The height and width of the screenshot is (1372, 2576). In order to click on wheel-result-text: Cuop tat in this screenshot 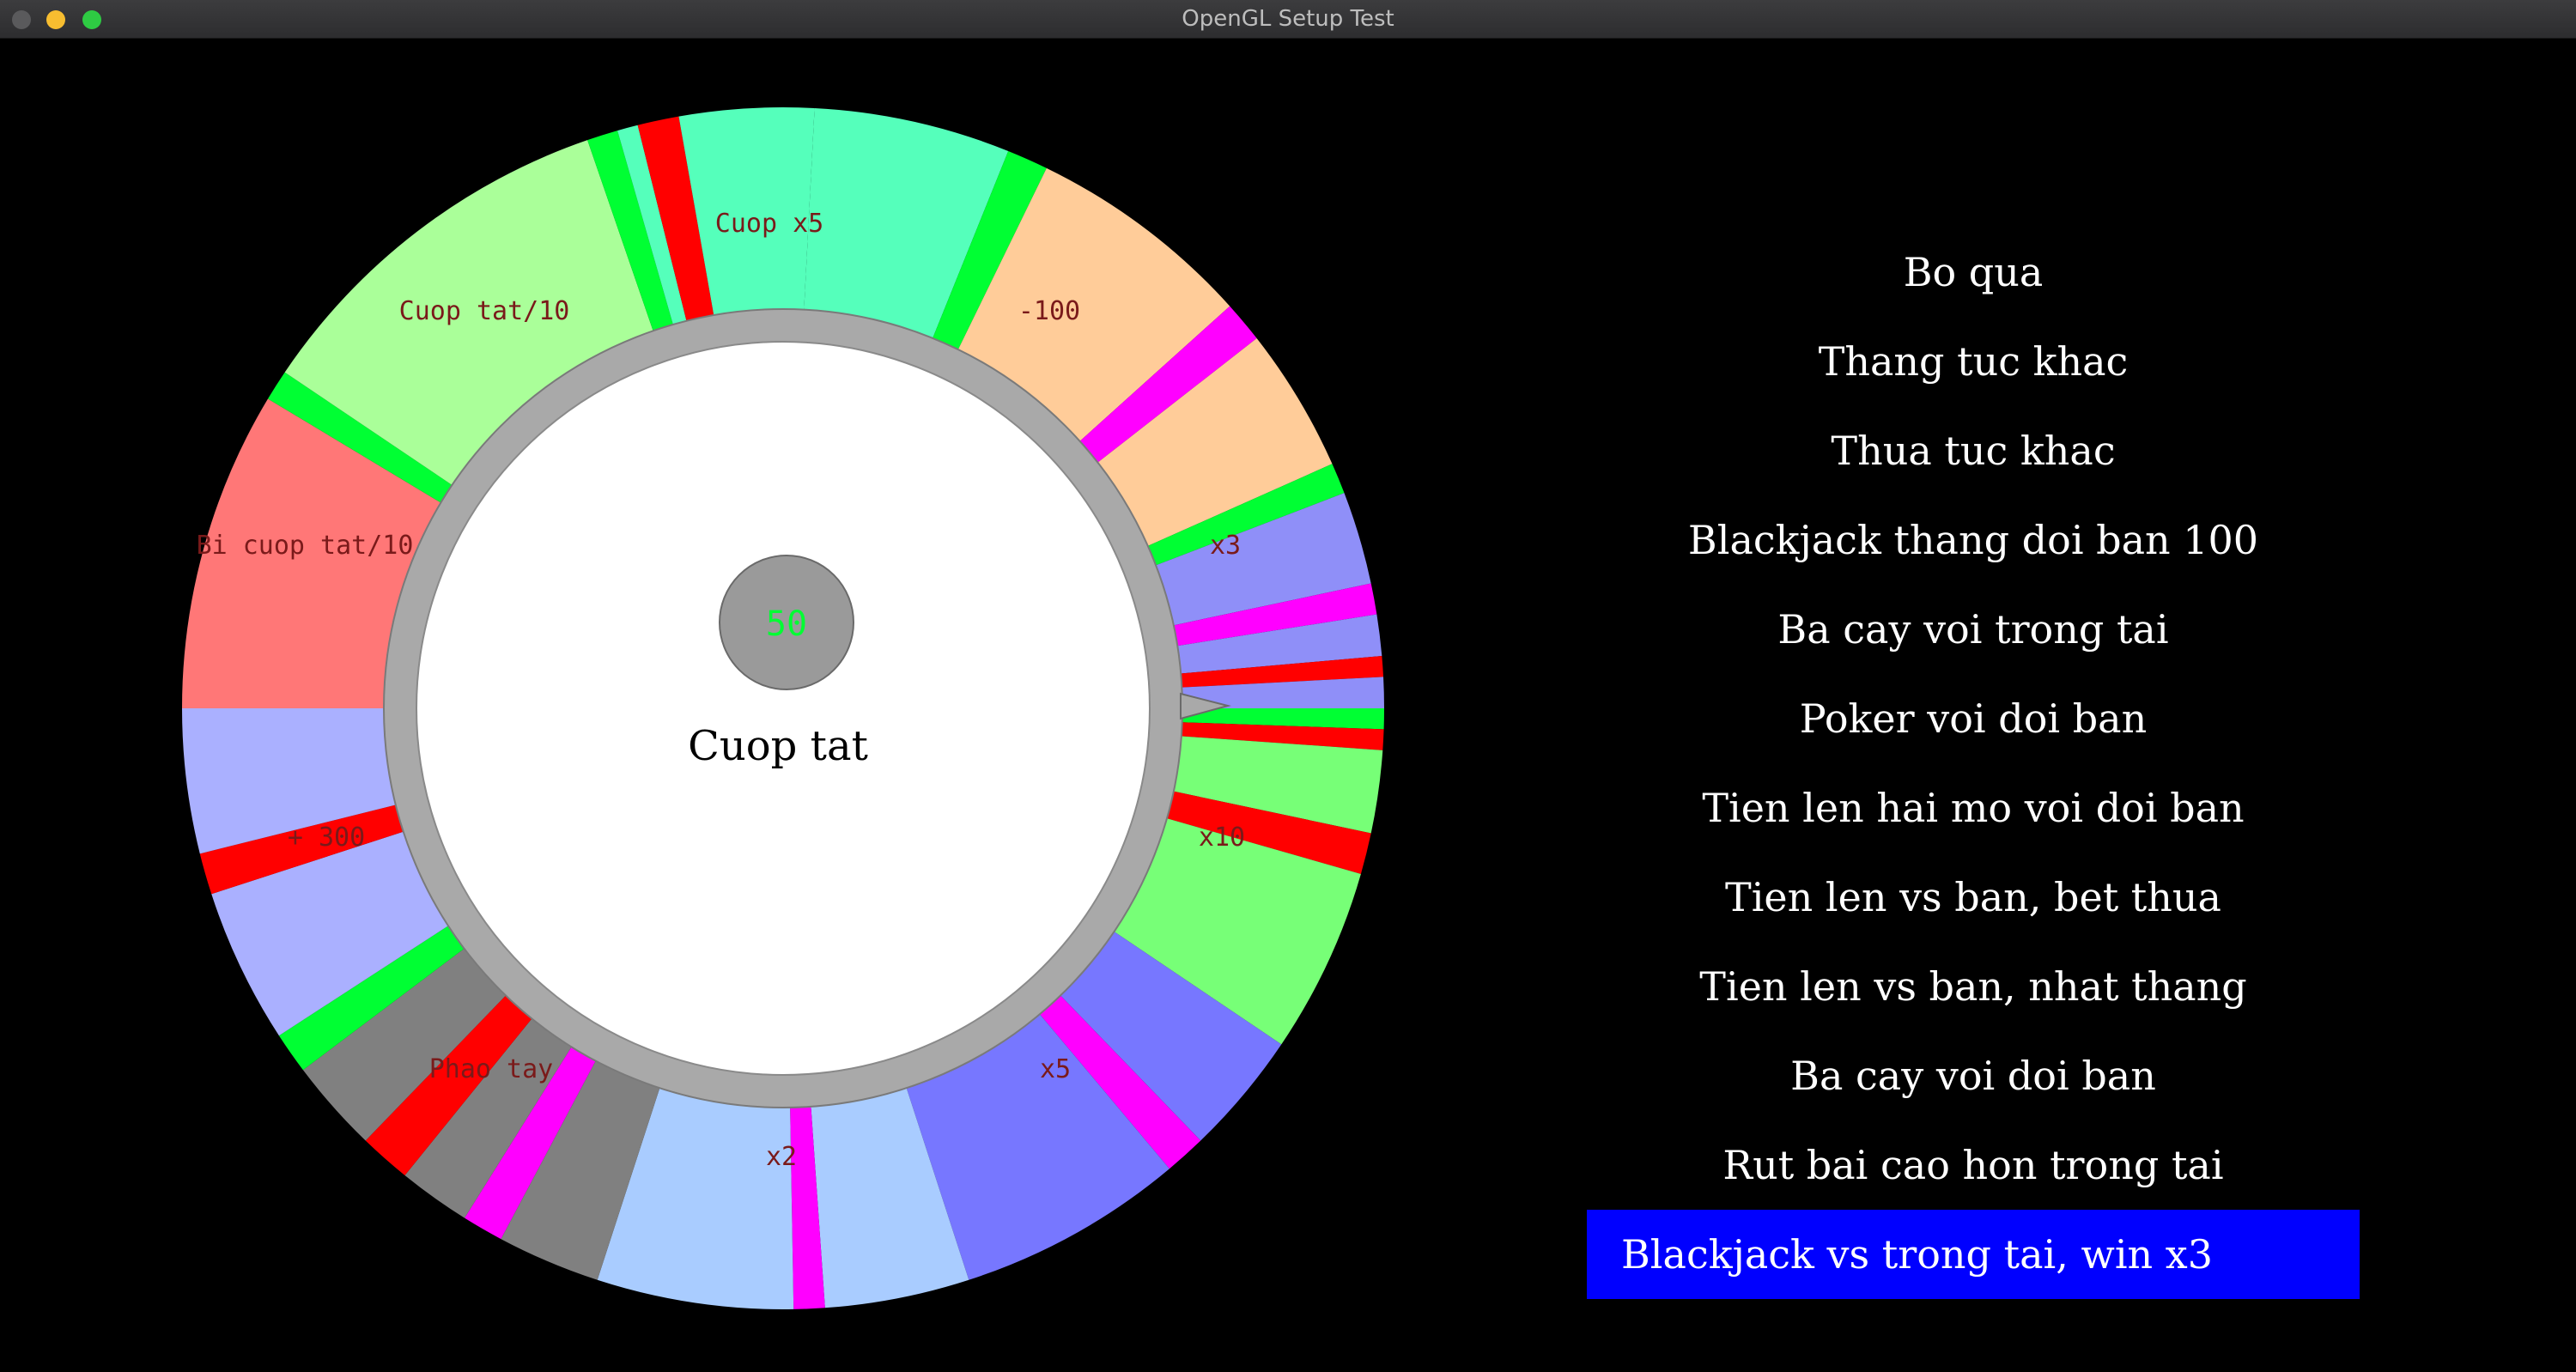, I will do `click(778, 746)`.